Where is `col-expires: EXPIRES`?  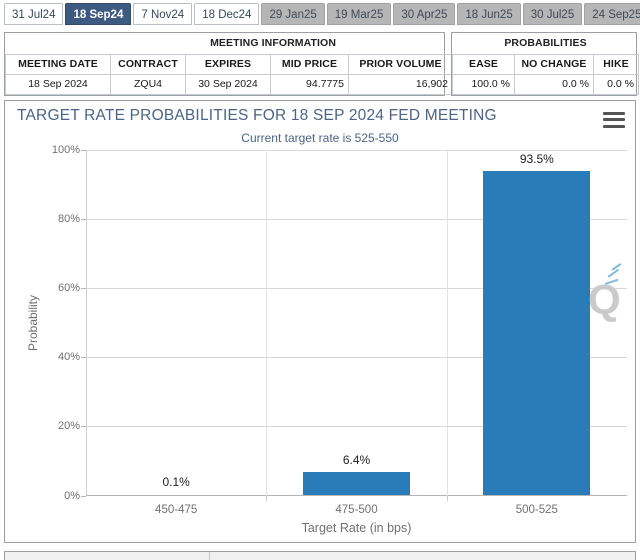 col-expires: EXPIRES is located at coordinates (228, 64).